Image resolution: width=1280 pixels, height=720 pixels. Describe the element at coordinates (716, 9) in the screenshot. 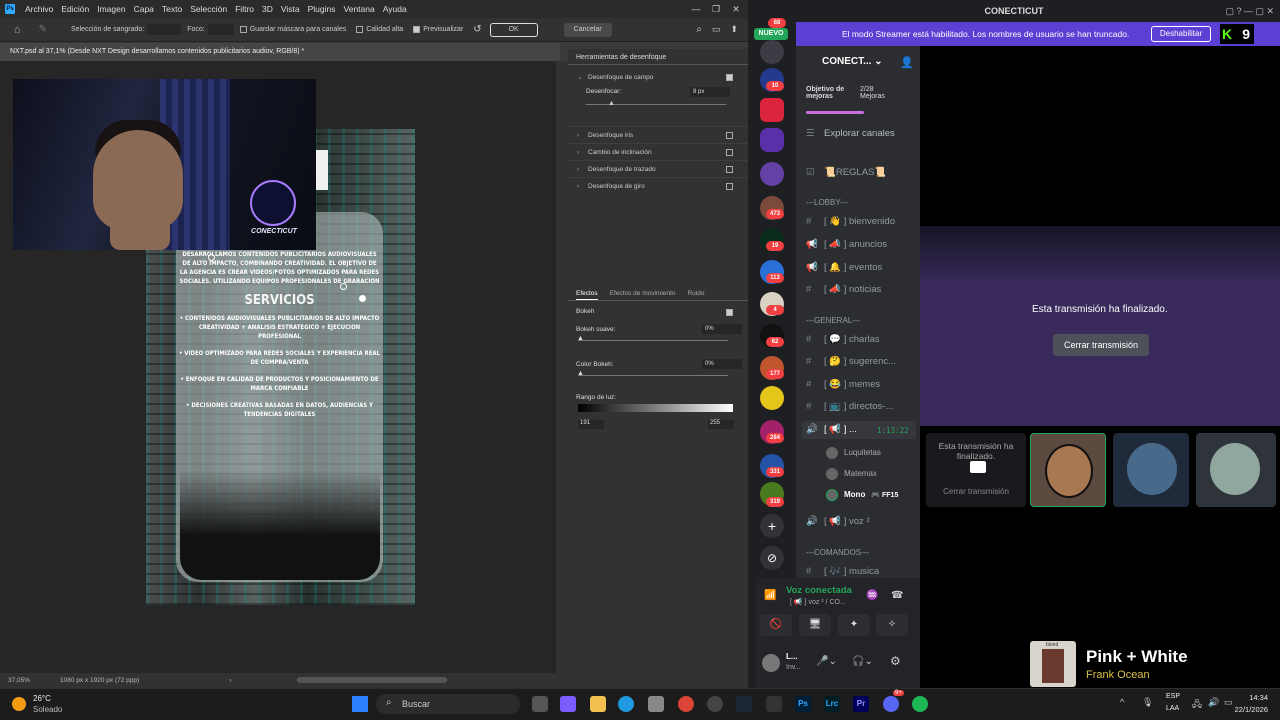

I see `maximize-icon: ❐` at that location.